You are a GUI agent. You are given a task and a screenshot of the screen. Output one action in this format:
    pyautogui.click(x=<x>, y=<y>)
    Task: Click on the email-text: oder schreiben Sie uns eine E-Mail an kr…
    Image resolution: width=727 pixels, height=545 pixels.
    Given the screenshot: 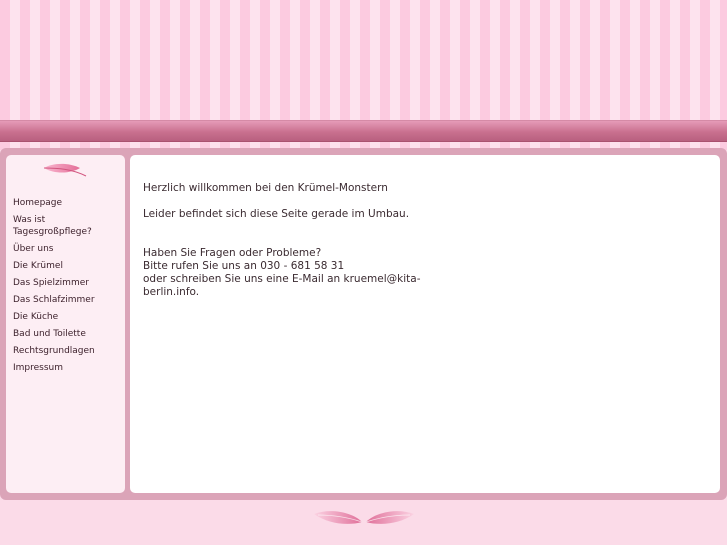 What is the action you would take?
    pyautogui.click(x=282, y=285)
    